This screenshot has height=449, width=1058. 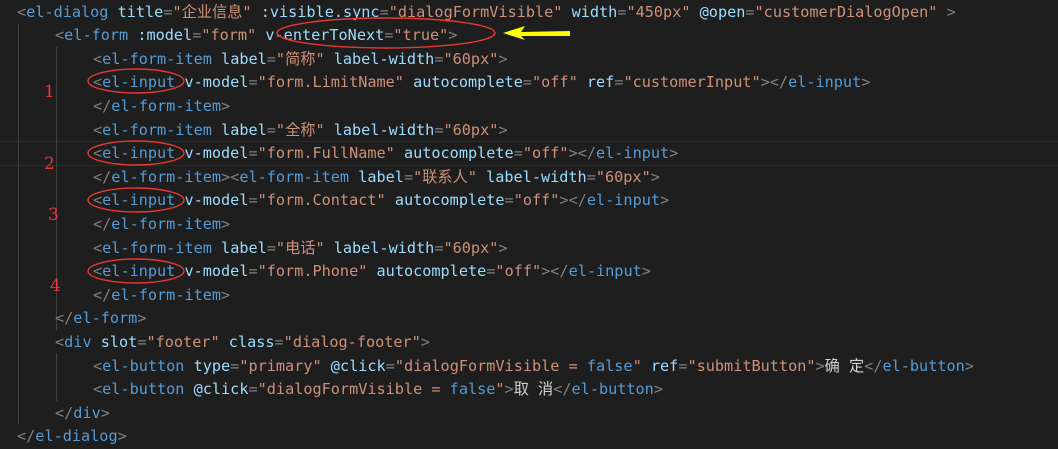 I want to click on code-token: :model, so click(x=165, y=35).